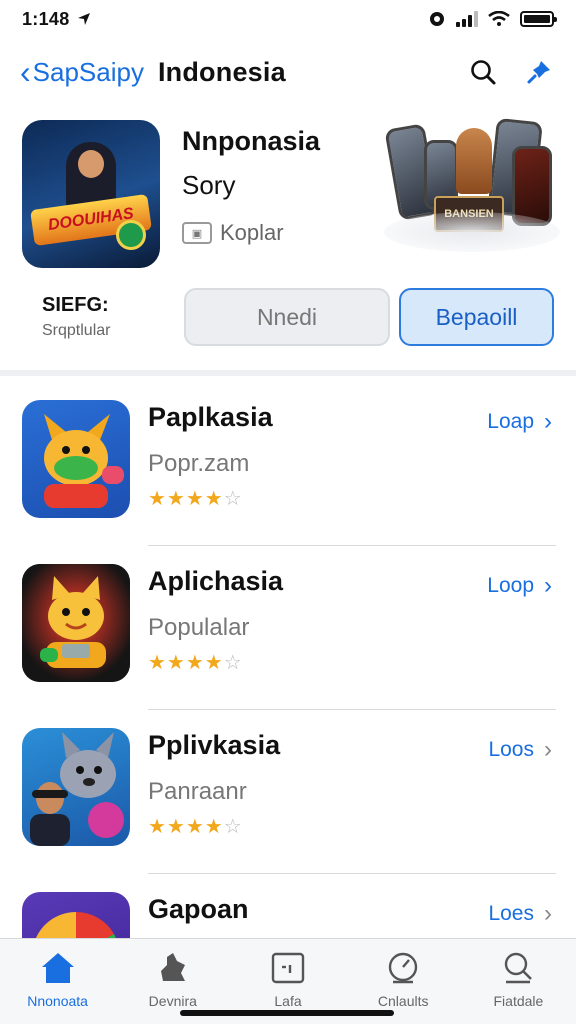 Image resolution: width=576 pixels, height=1024 pixels. I want to click on app-action-button: Loap ›, so click(519, 422).